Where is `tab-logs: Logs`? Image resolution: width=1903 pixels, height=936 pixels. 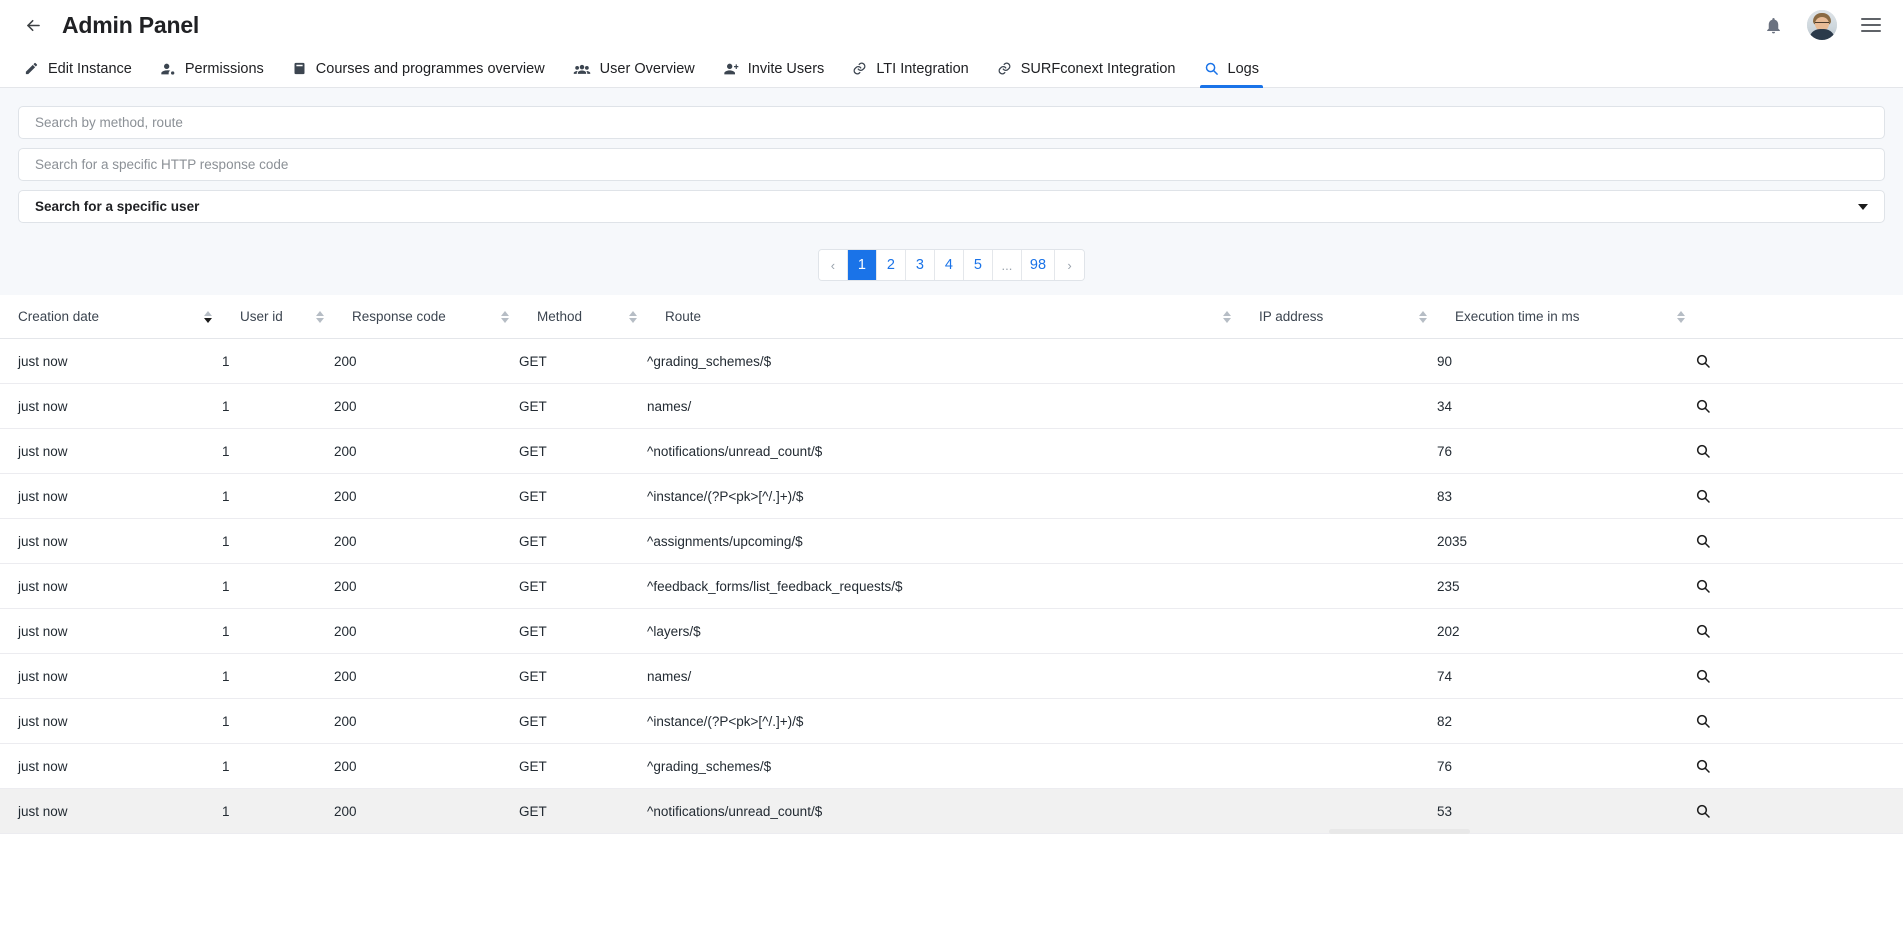
tab-logs: Logs is located at coordinates (1231, 69).